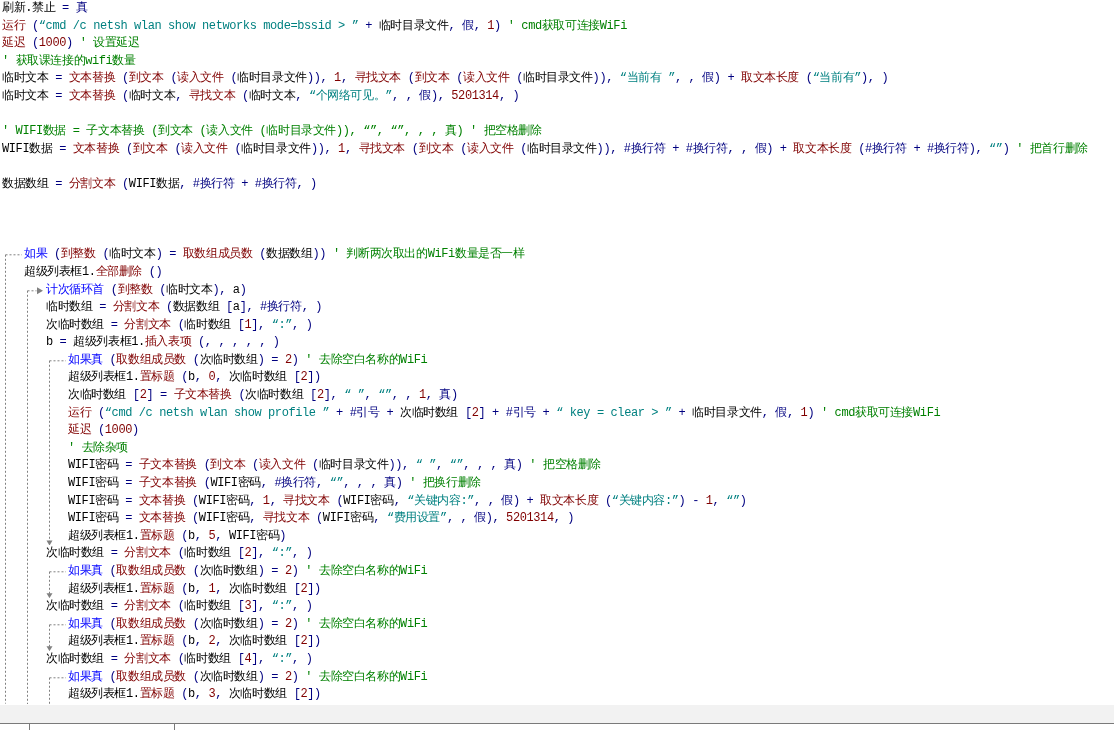 The height and width of the screenshot is (730, 1114). What do you see at coordinates (445, 79) in the screenshot?
I see `code-line: 临时文本 = 文本替换 (到文本 (读入文件 (临时目录文件)), 1, 寻找文本 (到文本 (读入文件 (临时目录文件)), “当前有 ”, , 假) + 取文本长度 (“当前有”), )` at bounding box center [445, 79].